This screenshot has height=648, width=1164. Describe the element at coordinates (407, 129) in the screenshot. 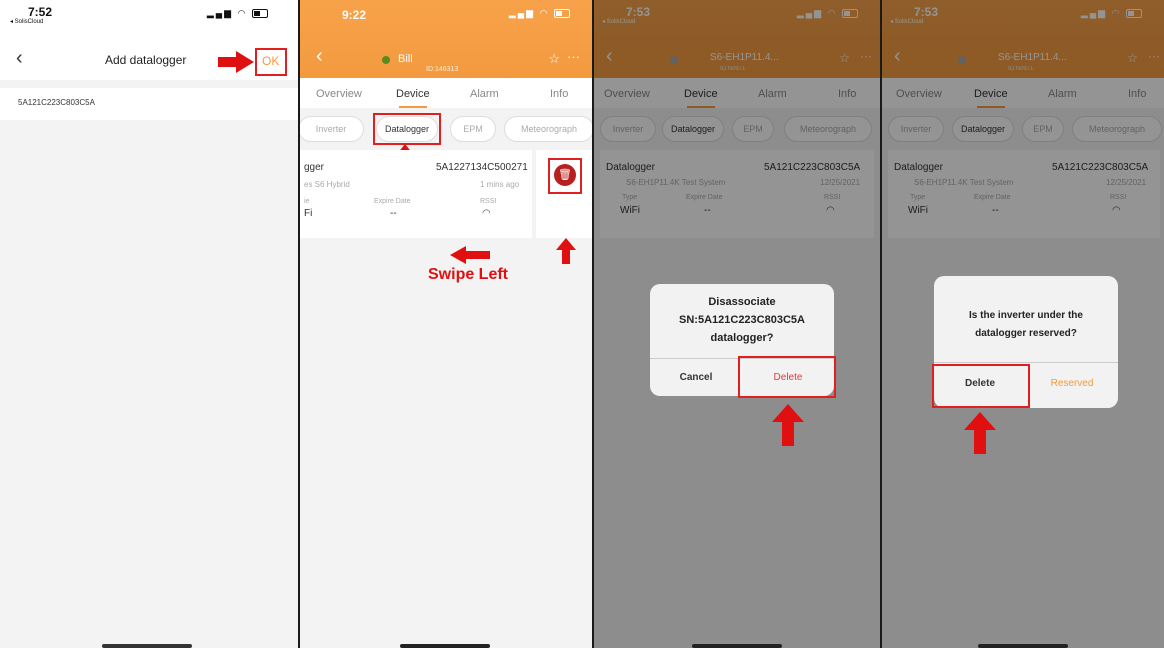

I see `datalogger-highlight` at that location.